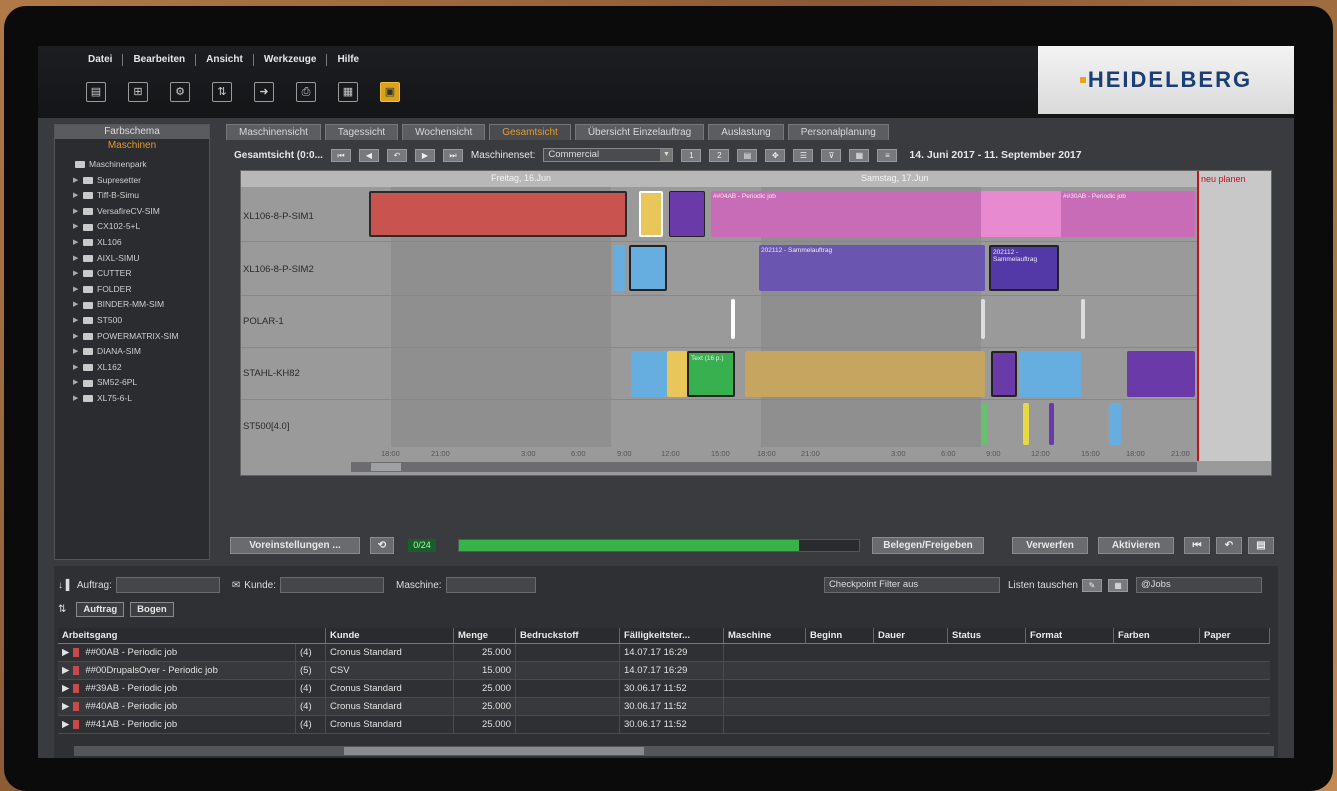 The width and height of the screenshot is (1337, 791). I want to click on activate-button: Aktivieren, so click(1136, 545).